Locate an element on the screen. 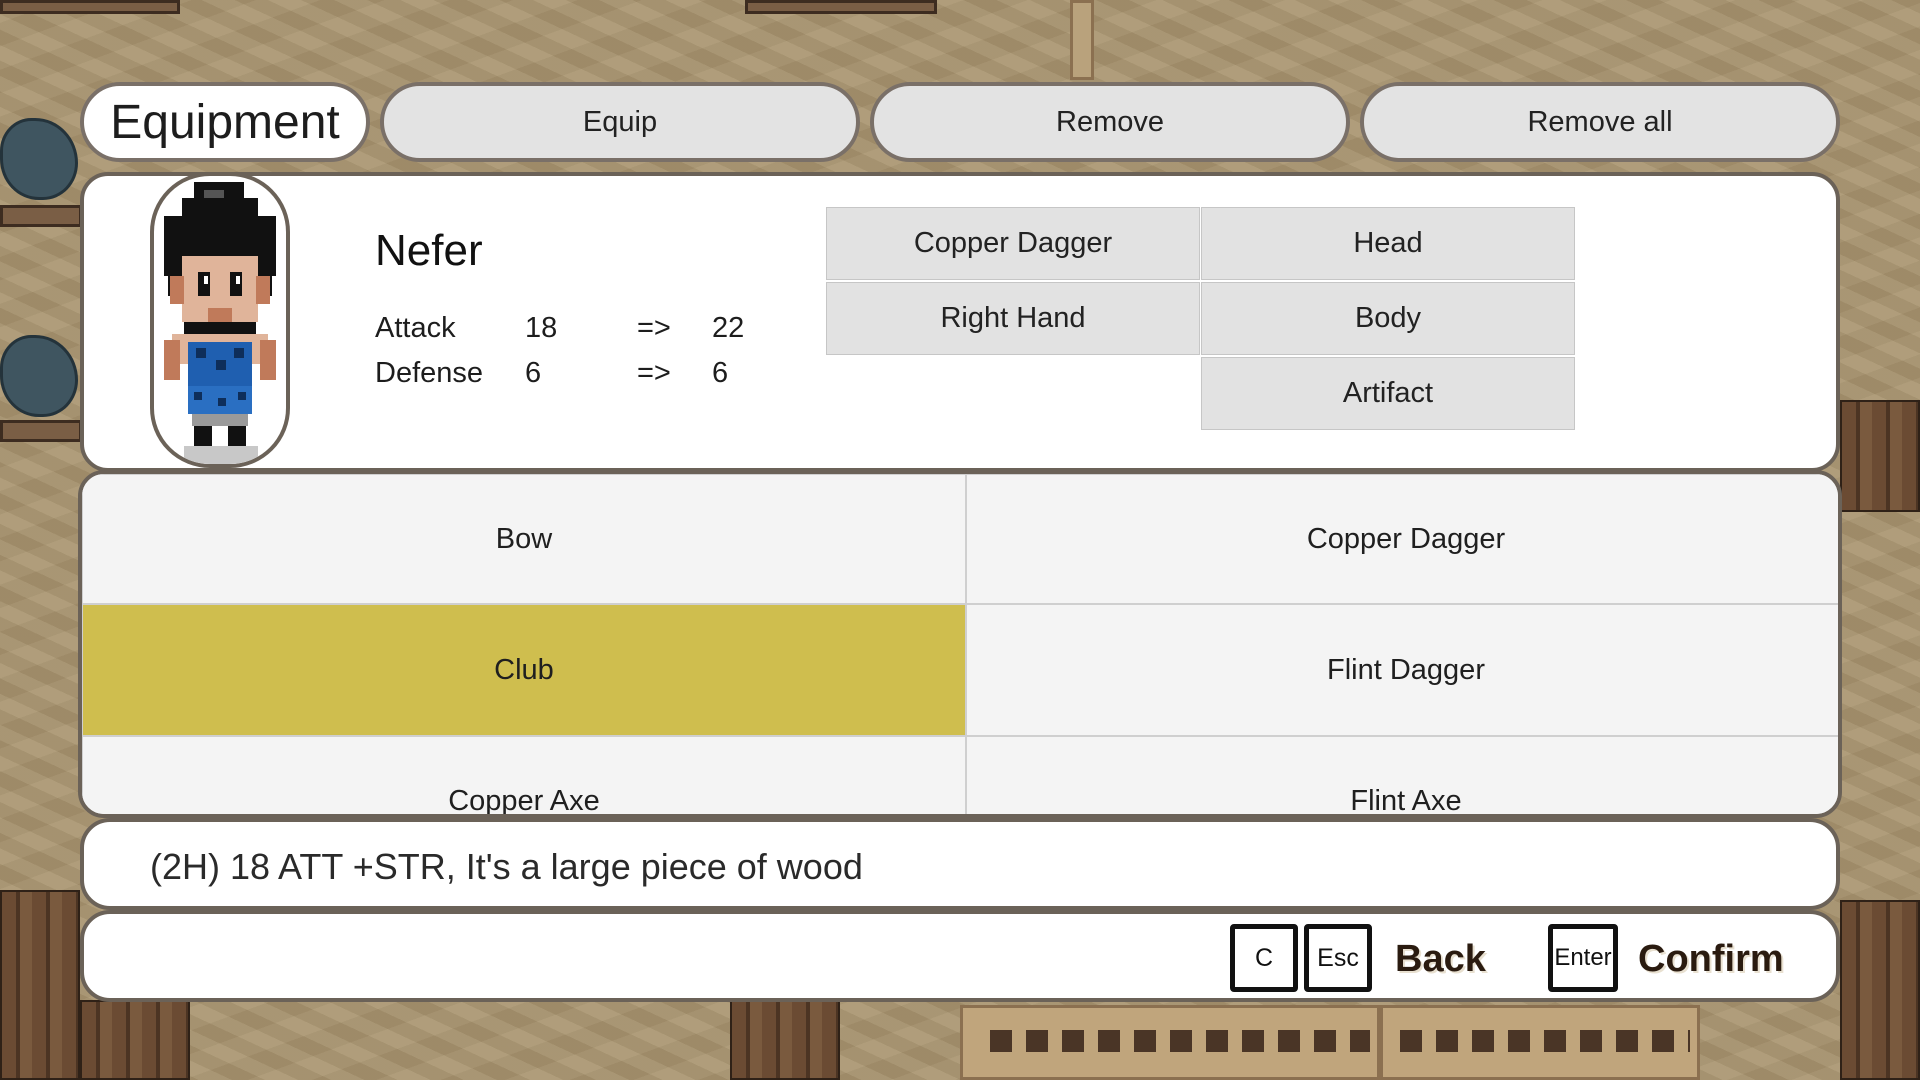 The height and width of the screenshot is (1080, 1920). tab-remove-all-label: Remove all is located at coordinates (1600, 121).